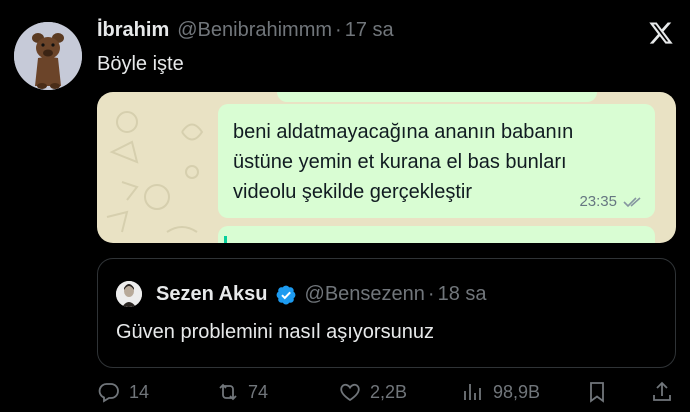  Describe the element at coordinates (472, 392) in the screenshot. I see `views-icon` at that location.